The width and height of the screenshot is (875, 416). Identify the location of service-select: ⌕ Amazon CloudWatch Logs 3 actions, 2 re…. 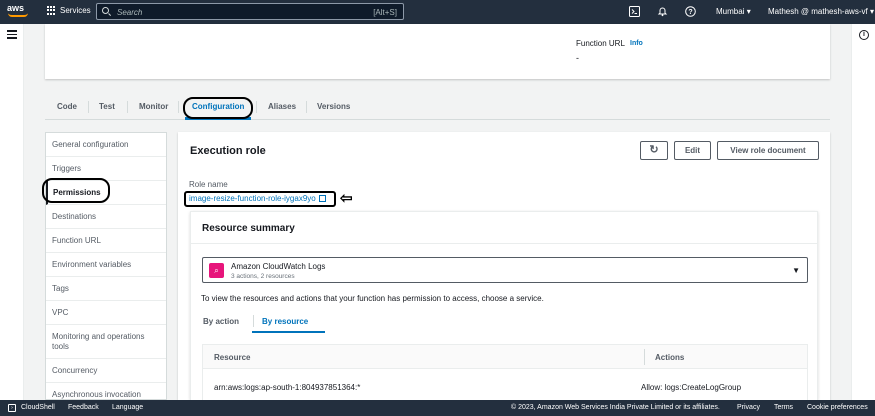
(505, 270).